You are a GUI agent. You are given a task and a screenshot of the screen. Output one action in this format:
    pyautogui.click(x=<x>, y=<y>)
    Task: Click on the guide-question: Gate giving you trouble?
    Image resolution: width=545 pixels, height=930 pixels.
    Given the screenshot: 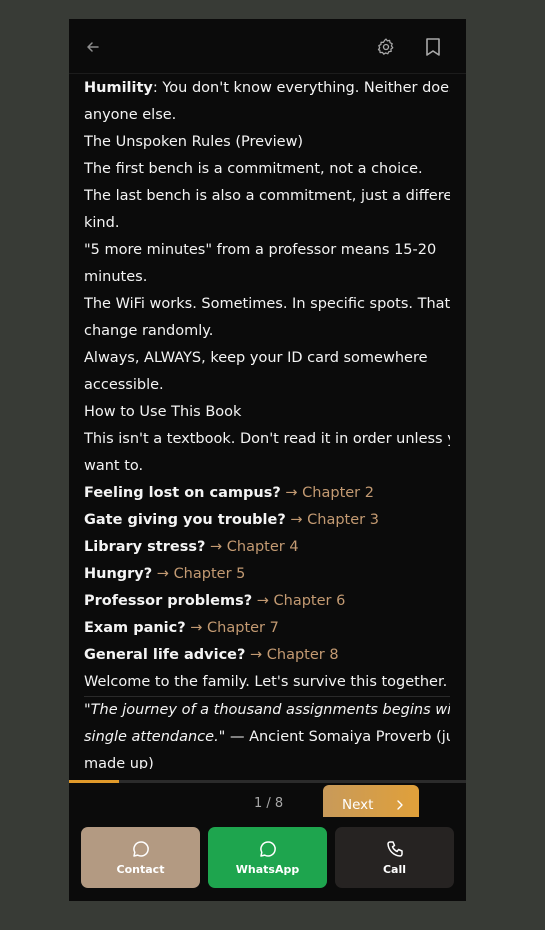 What is the action you would take?
    pyautogui.click(x=185, y=520)
    